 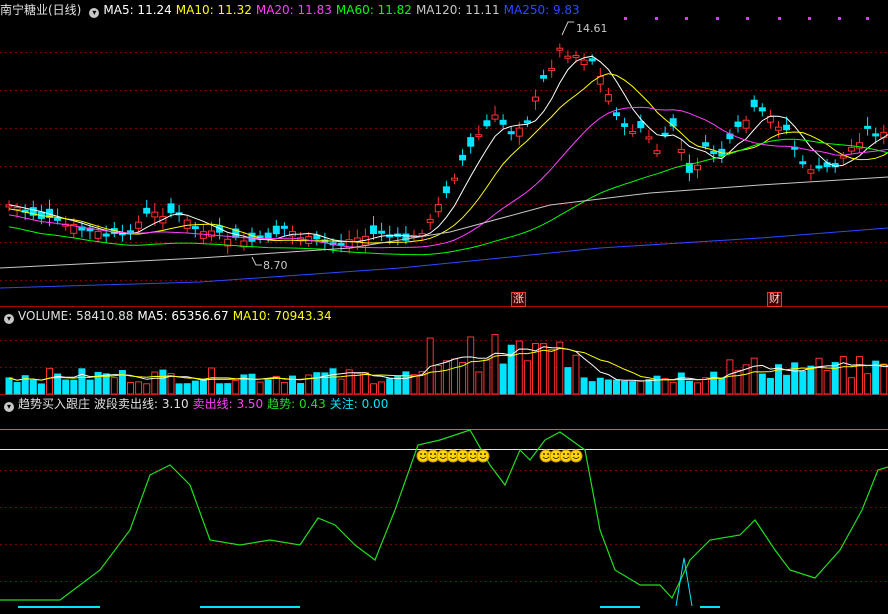 I want to click on finance-tag: 财, so click(x=774, y=299).